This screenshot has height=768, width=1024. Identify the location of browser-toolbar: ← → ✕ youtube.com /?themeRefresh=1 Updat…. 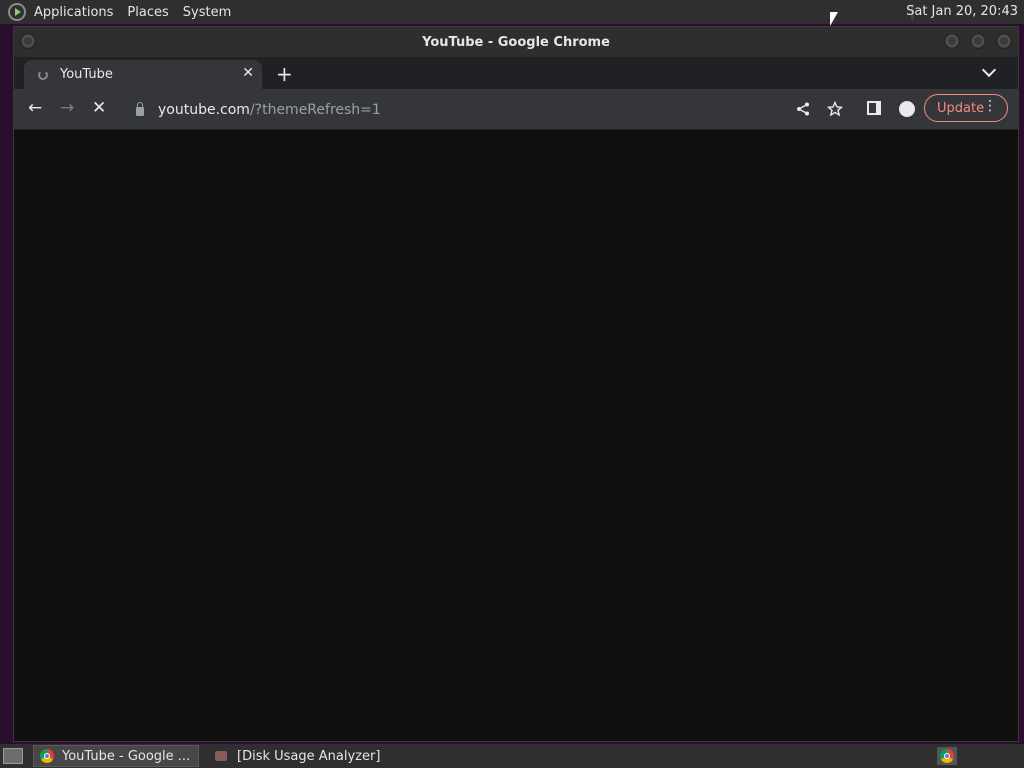
(516, 109).